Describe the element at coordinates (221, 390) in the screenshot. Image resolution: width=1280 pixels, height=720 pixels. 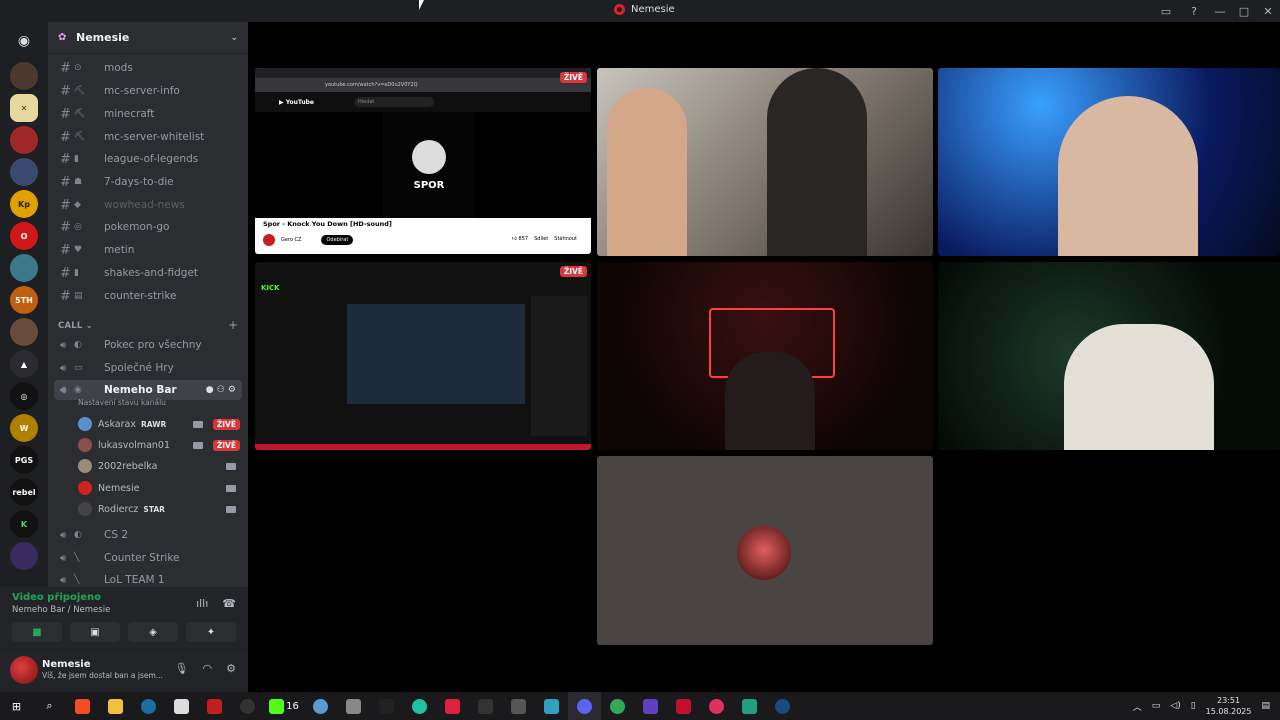
I see `channel-actions: ● ⚇ ⚙` at that location.